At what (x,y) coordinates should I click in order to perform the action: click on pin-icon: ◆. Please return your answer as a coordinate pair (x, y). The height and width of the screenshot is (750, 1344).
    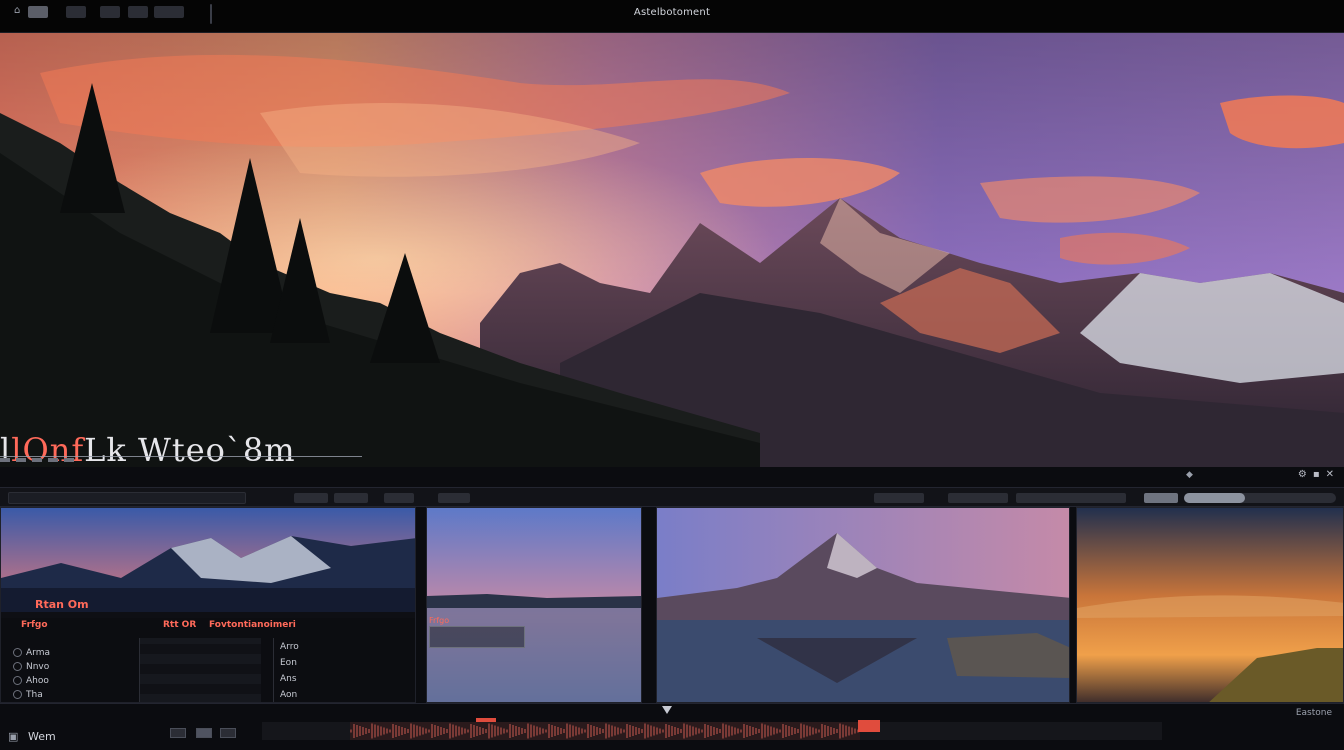
    Looking at the image, I should click on (1189, 475).